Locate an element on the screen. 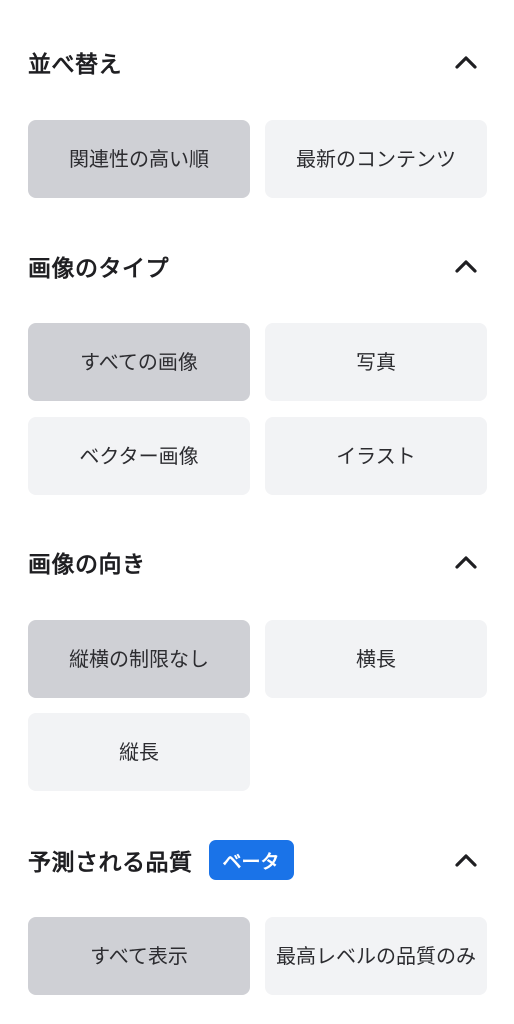 This screenshot has width=514, height=1024. quality-header: 予測される品質 ベータ is located at coordinates (257, 860).